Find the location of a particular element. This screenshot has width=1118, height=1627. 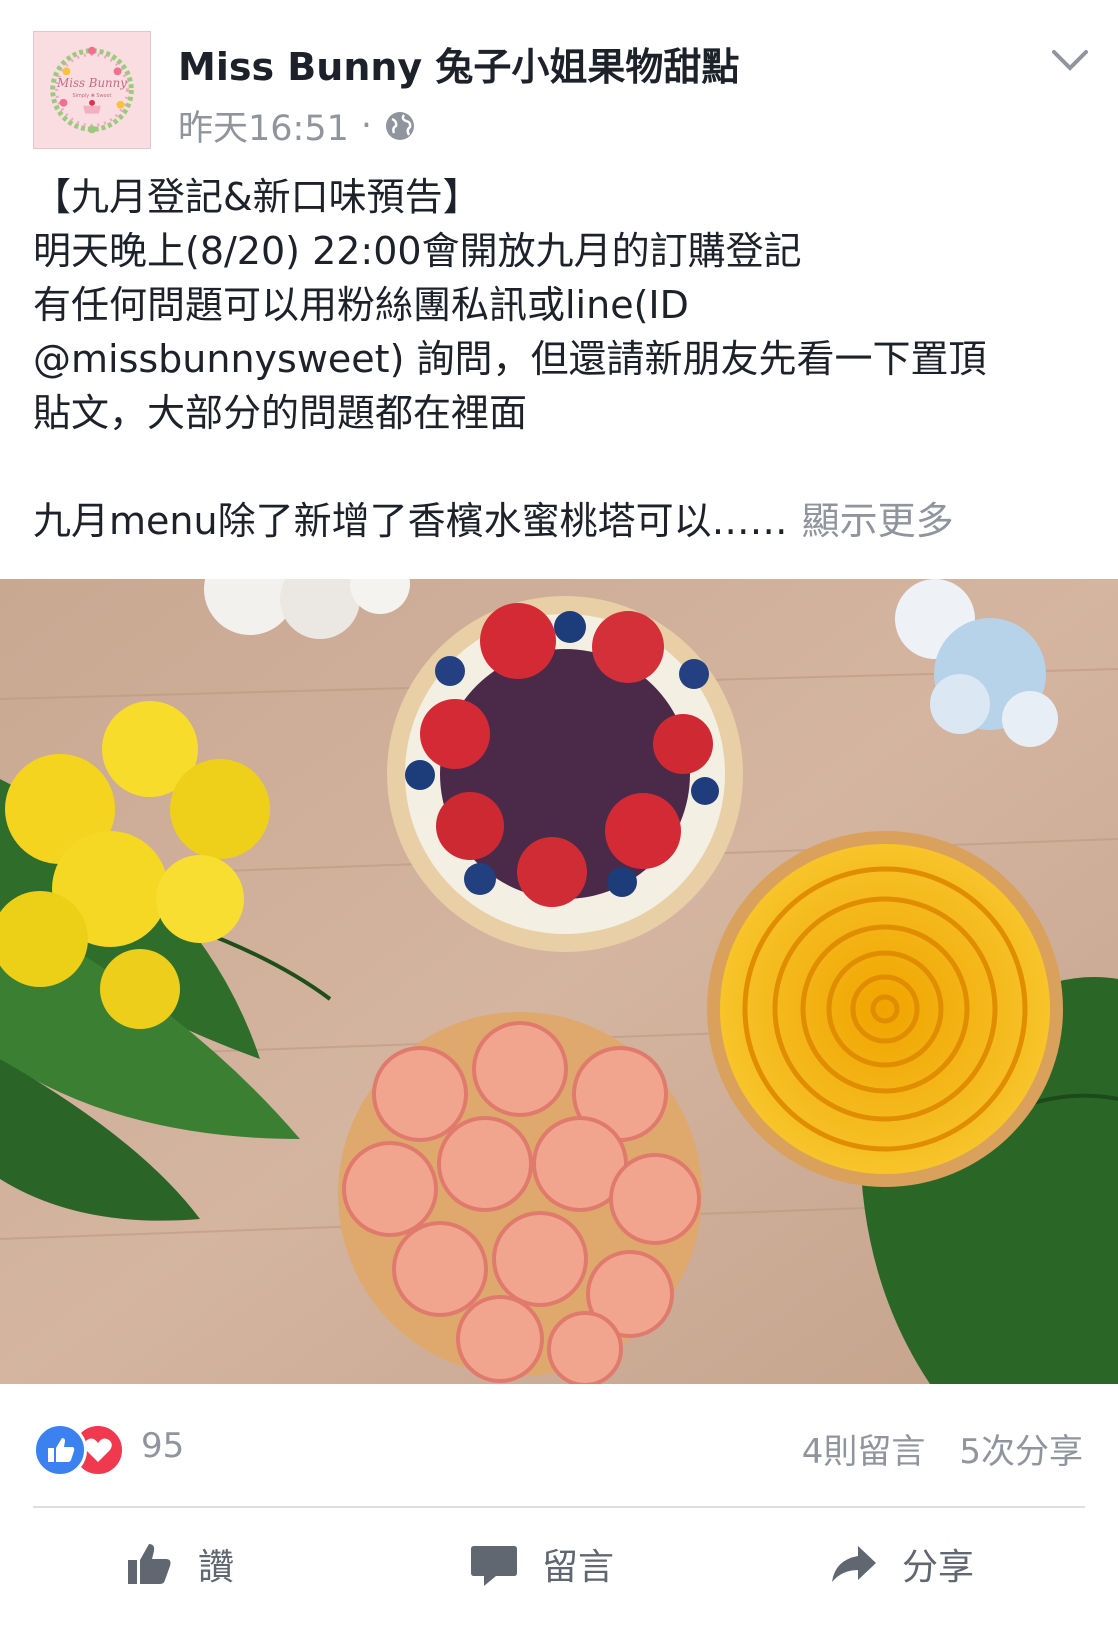

post-line-truncated: 九月menu除了新增了香檳水蜜桃塔可以…… 顯示更多 is located at coordinates (563, 521).